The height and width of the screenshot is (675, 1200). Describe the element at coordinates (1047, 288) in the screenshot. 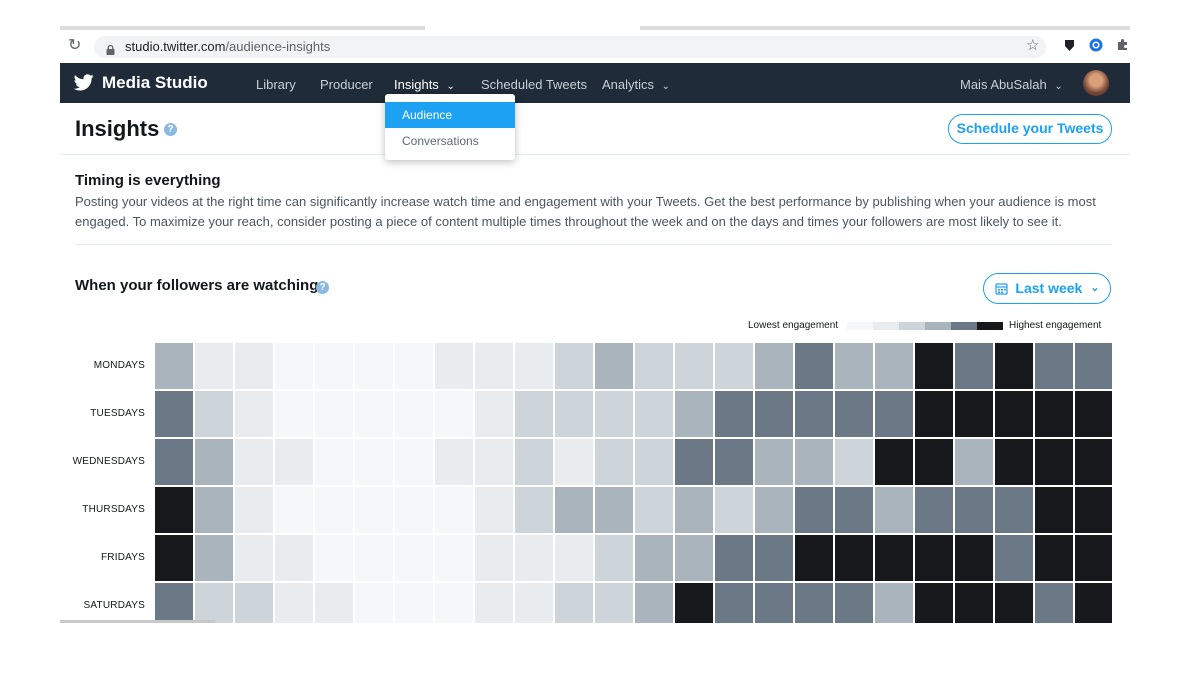

I see `range-button: Last week ⌄` at that location.